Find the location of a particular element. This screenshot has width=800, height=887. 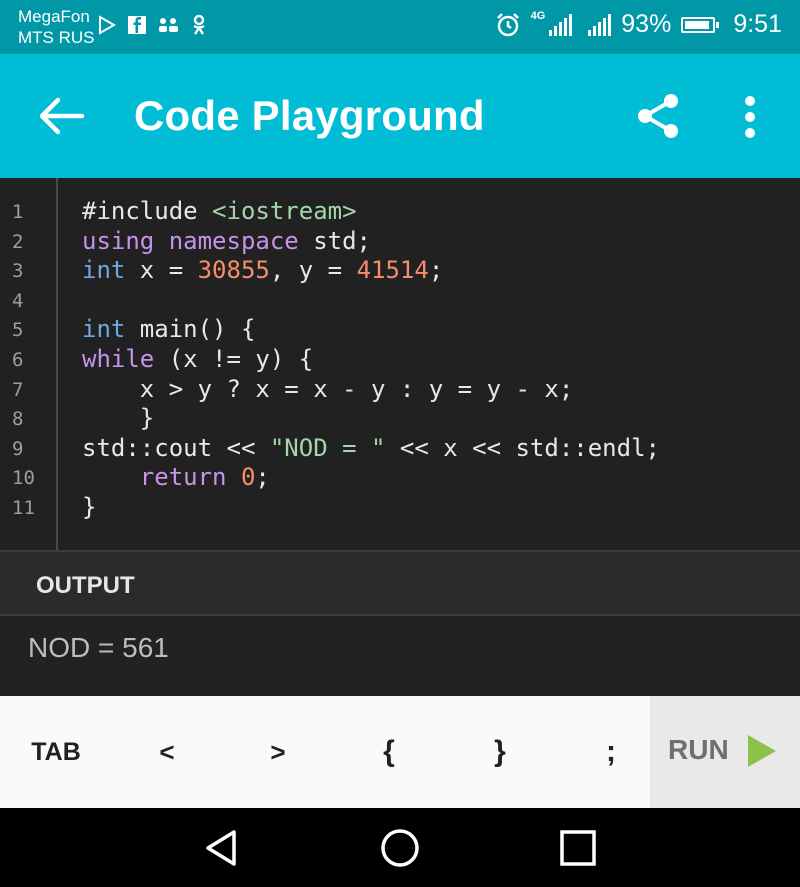

system-status: 4G 93% 9:51 is located at coordinates (638, 24).